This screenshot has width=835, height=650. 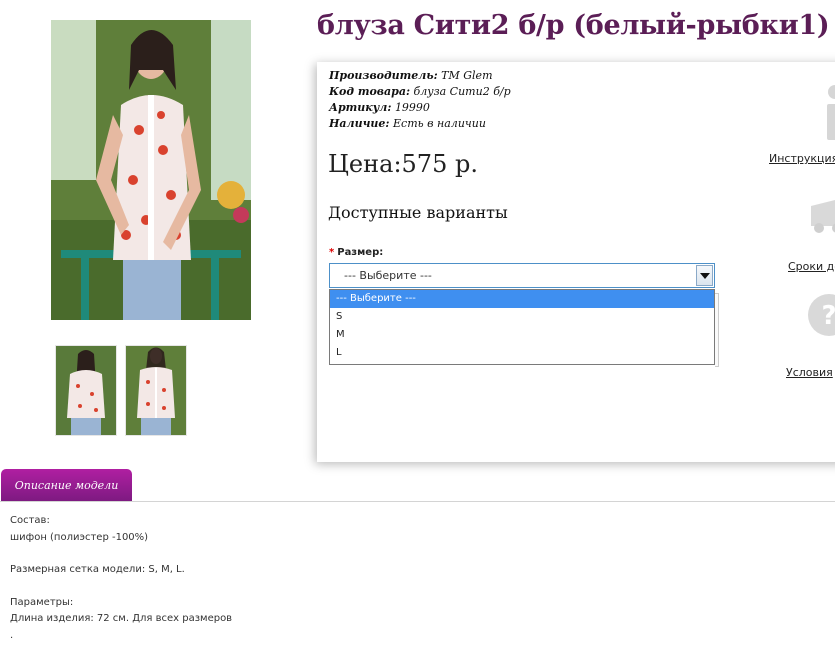 I want to click on main-product-image, so click(x=151, y=170).